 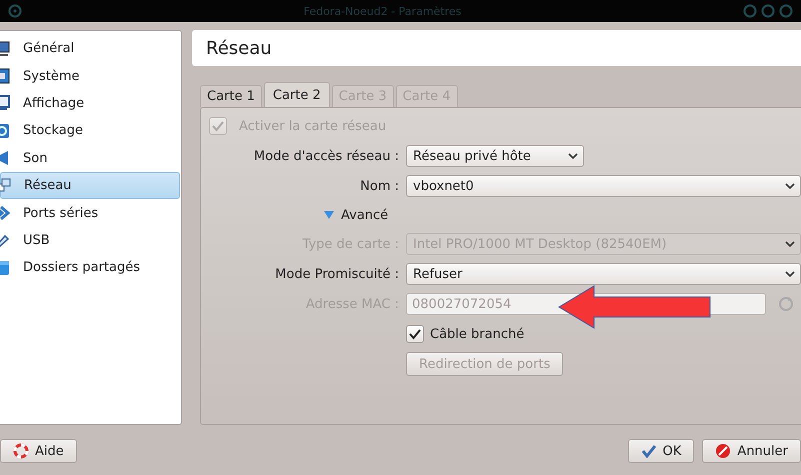 I want to click on sidebar-item: Dossiers partagés, so click(x=90, y=268).